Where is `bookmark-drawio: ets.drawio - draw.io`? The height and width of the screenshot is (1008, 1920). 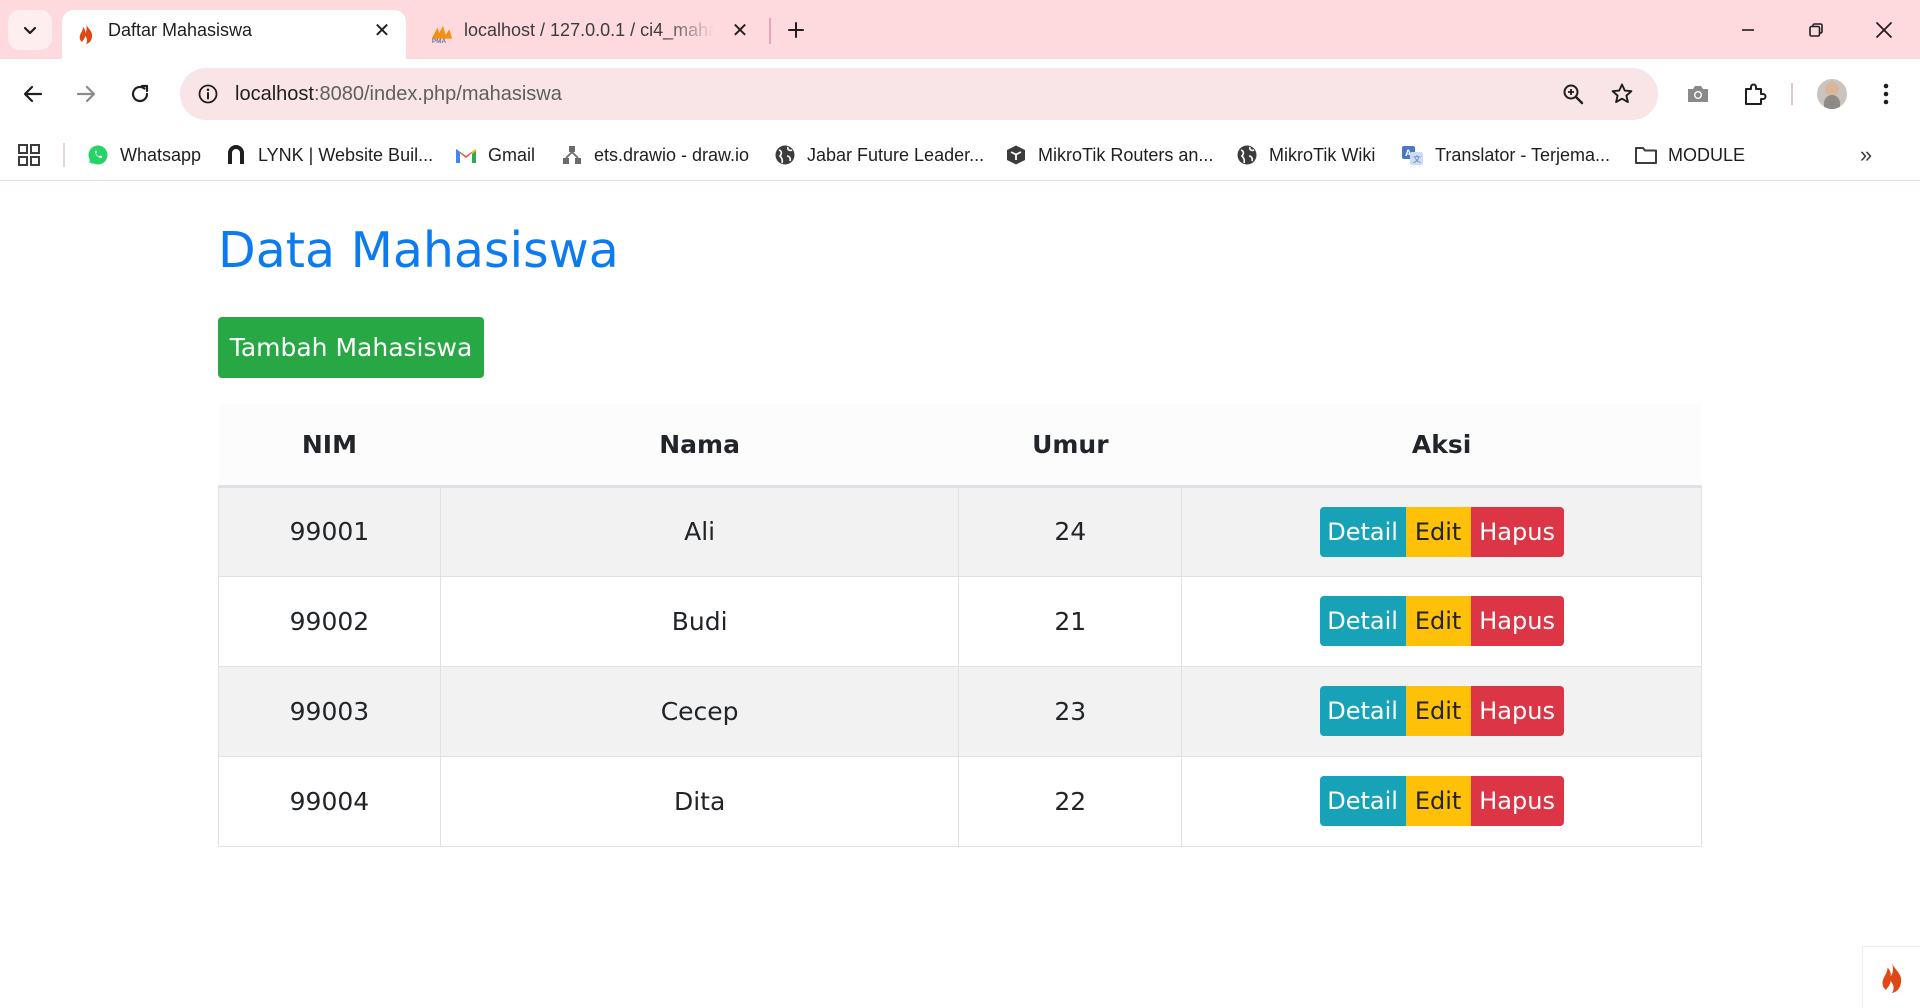
bookmark-drawio: ets.drawio - draw.io is located at coordinates (654, 155).